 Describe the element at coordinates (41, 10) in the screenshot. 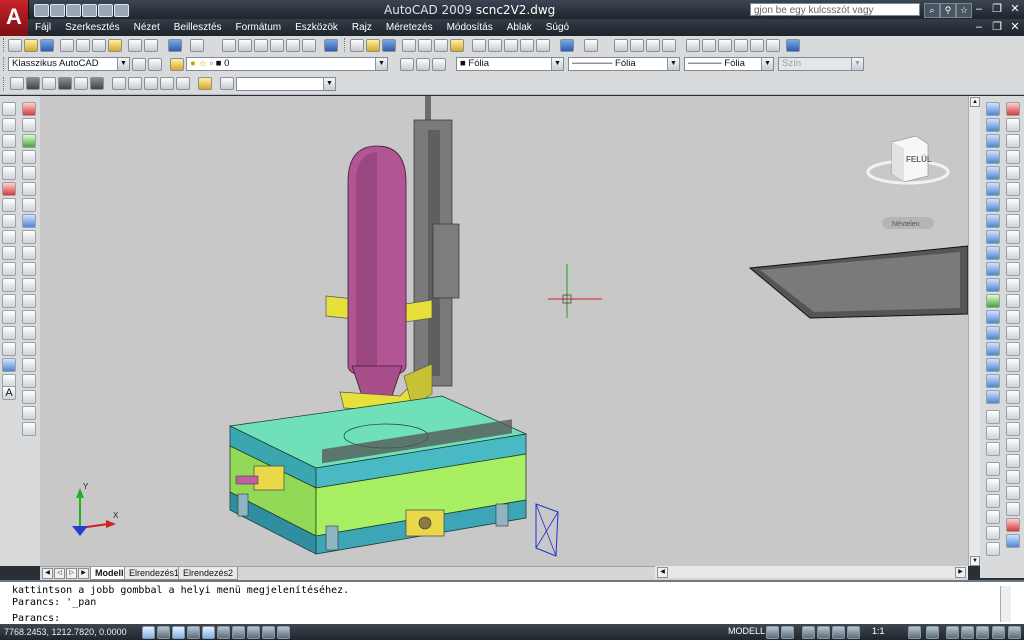

I see `new-icon` at that location.